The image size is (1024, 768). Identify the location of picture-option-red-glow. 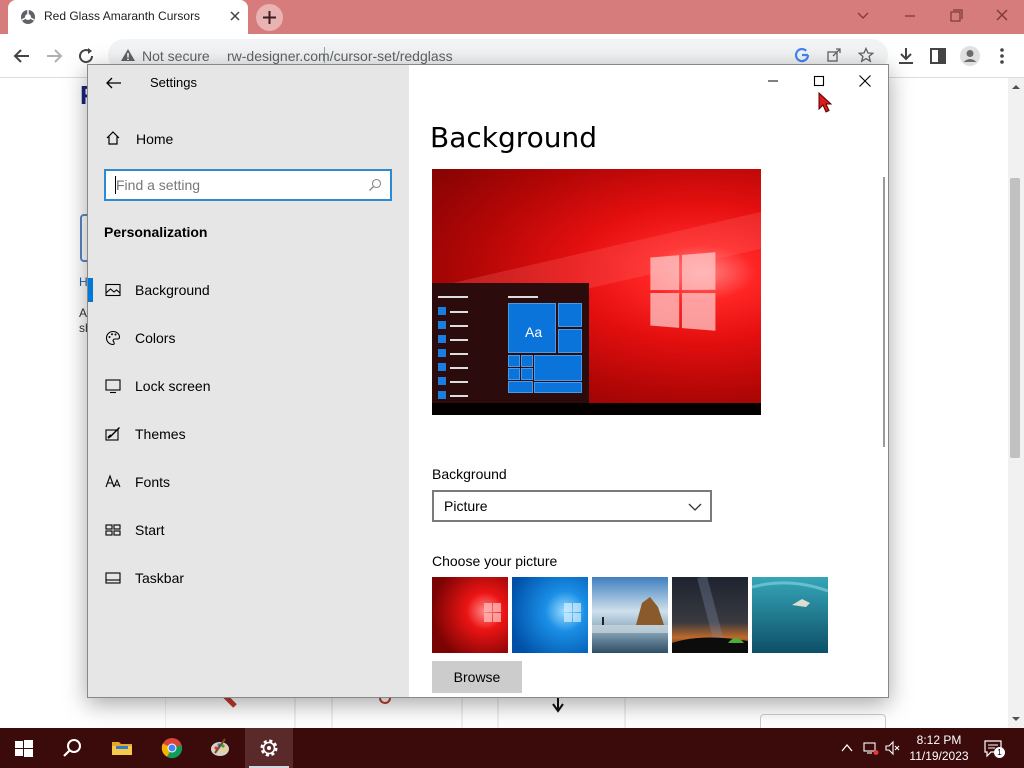
(470, 615).